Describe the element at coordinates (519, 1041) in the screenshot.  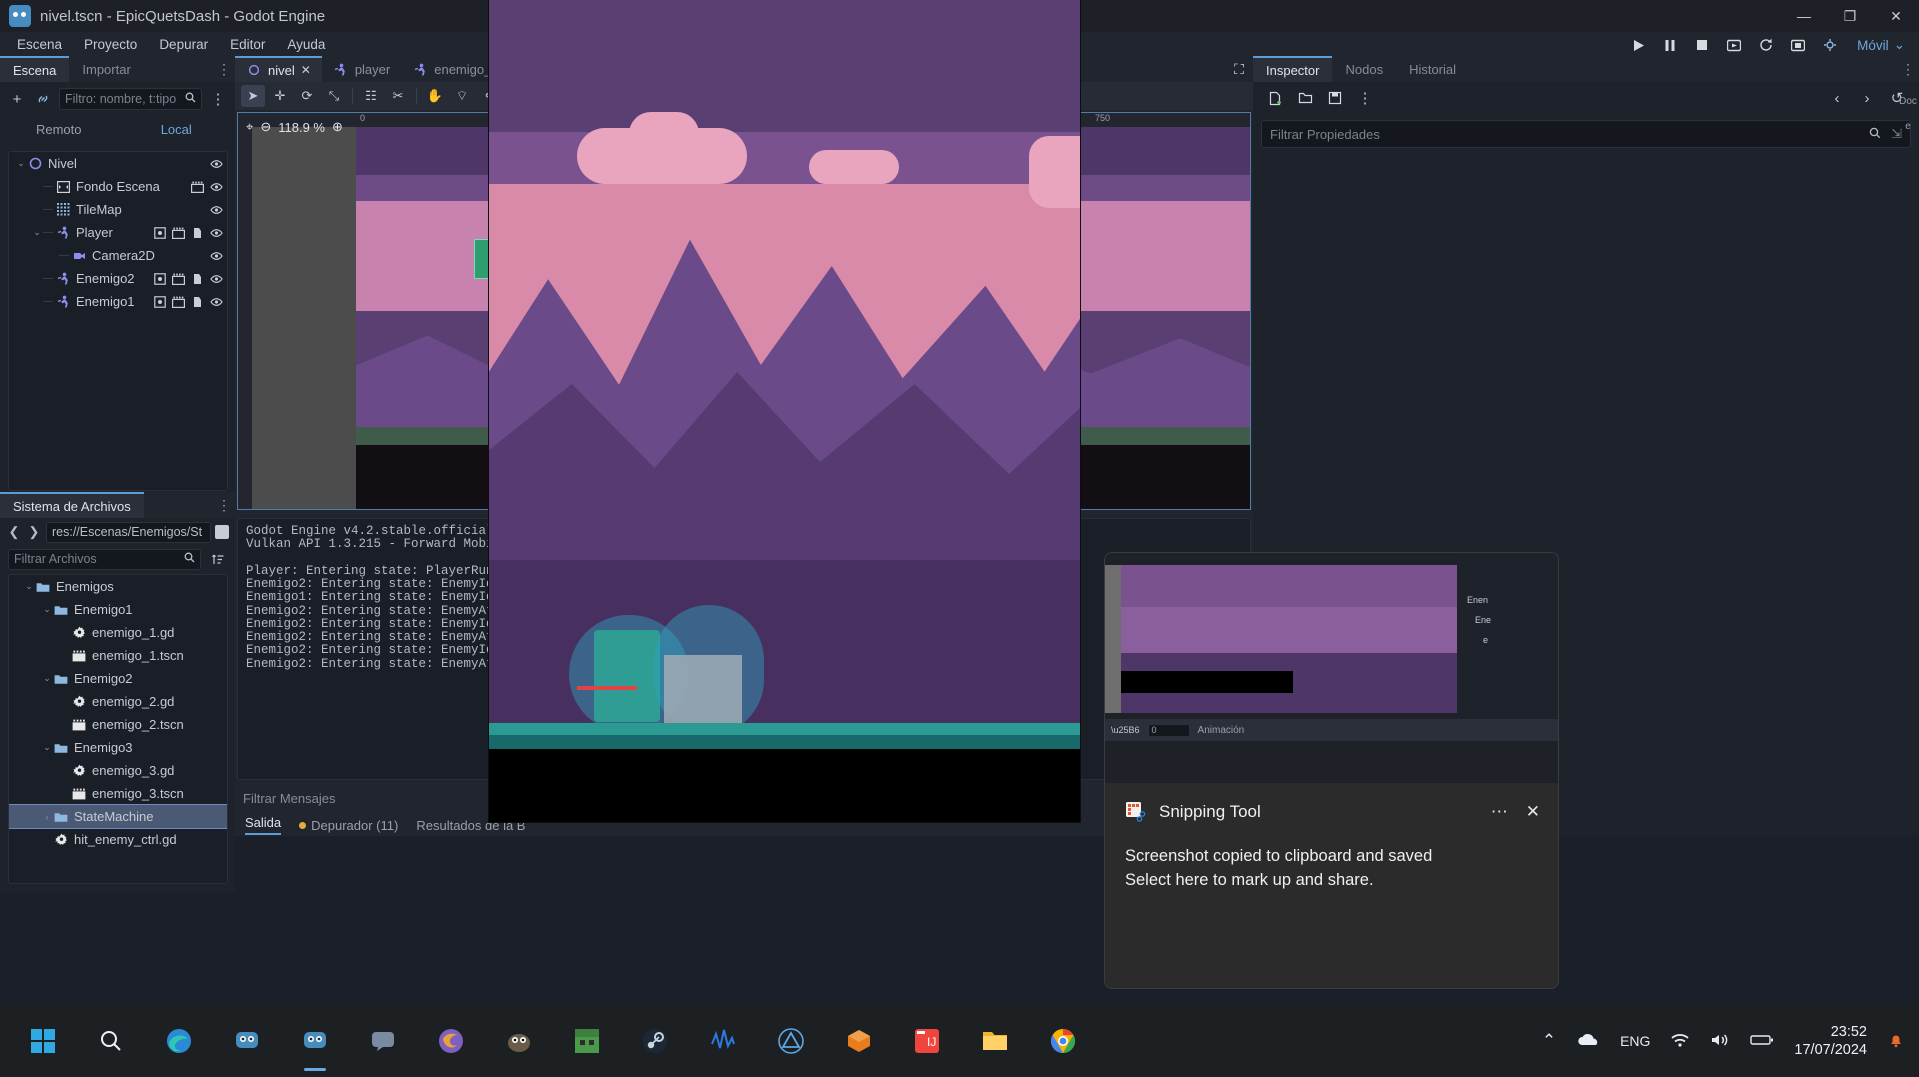
I see `gimp-button` at that location.